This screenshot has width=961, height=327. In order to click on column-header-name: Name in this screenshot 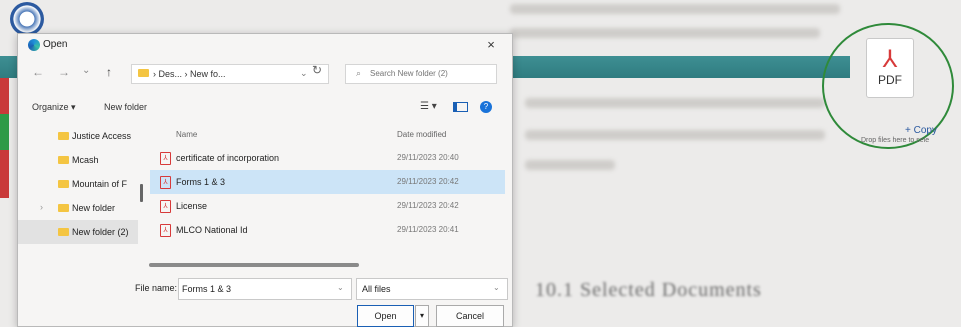, I will do `click(186, 134)`.